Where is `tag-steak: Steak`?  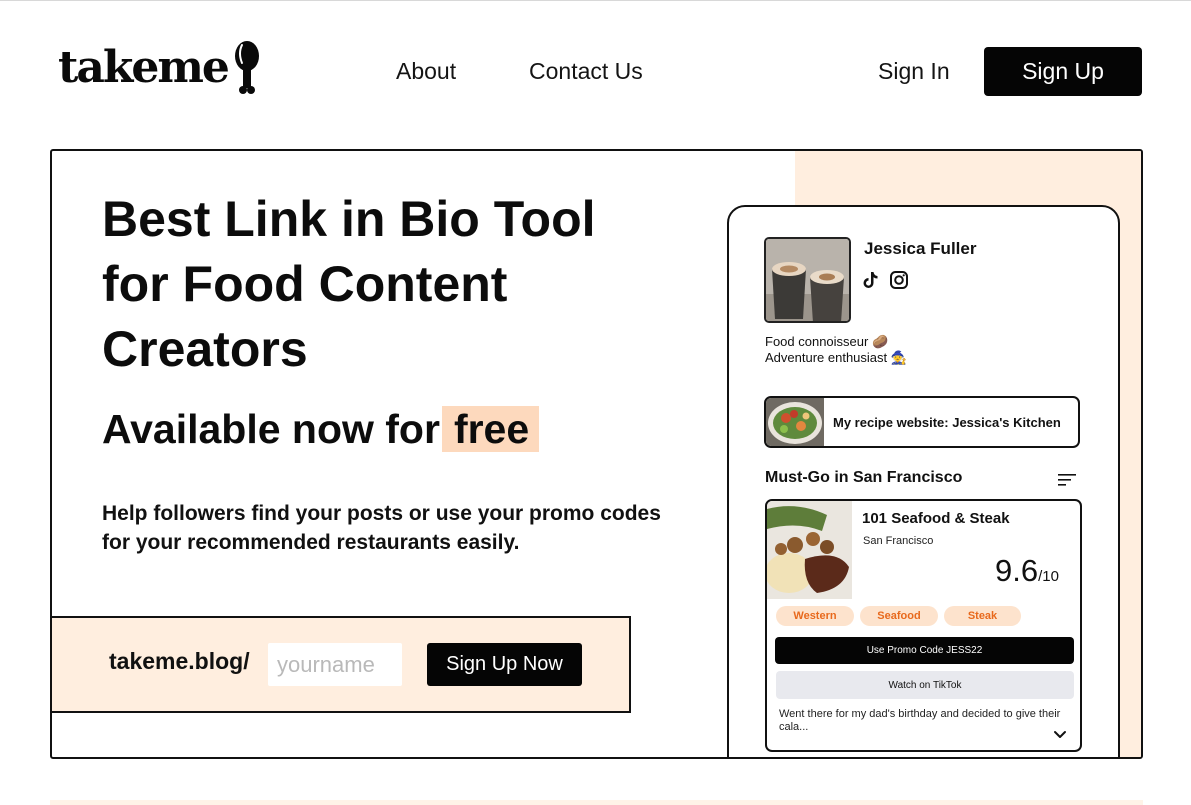
tag-steak: Steak is located at coordinates (982, 616).